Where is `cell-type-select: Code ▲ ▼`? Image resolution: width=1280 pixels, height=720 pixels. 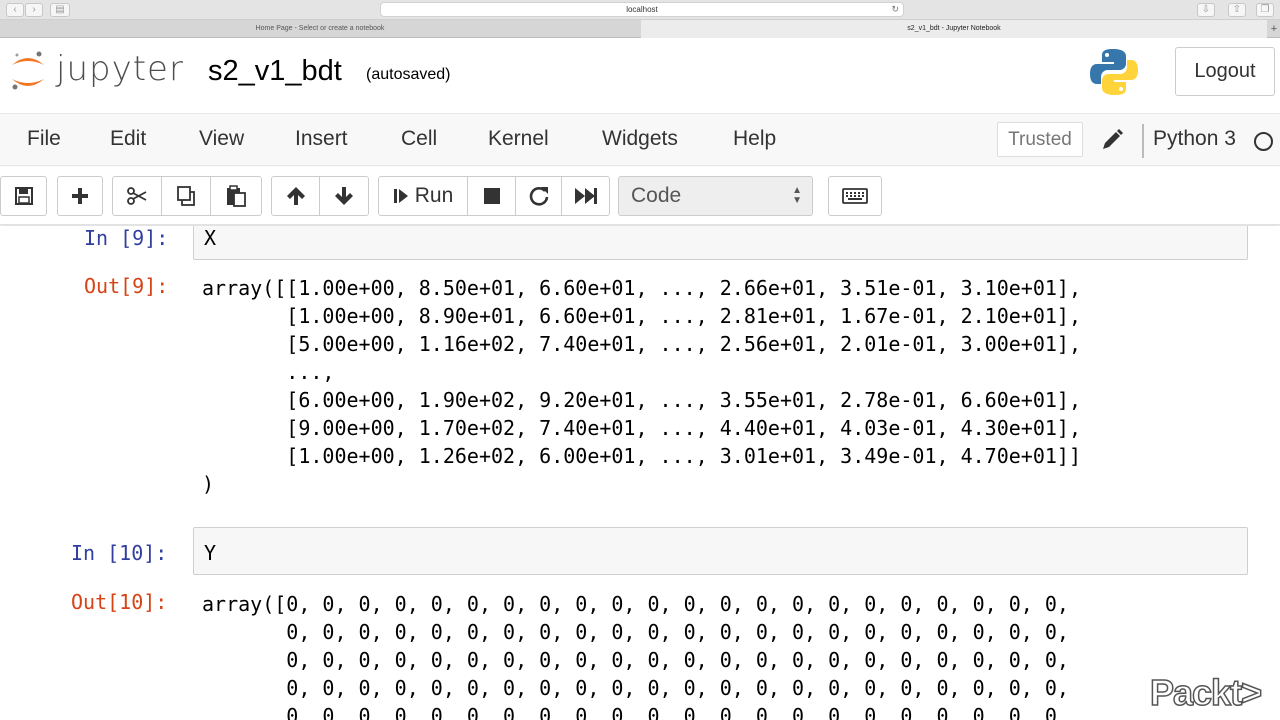
cell-type-select: Code ▲ ▼ is located at coordinates (715, 196).